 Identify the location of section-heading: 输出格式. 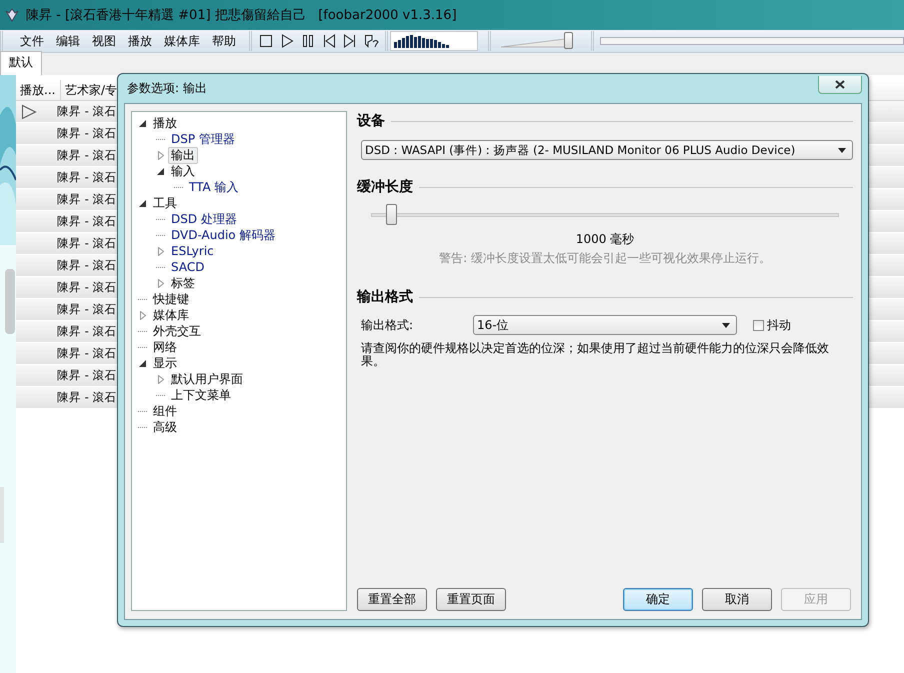
(385, 297).